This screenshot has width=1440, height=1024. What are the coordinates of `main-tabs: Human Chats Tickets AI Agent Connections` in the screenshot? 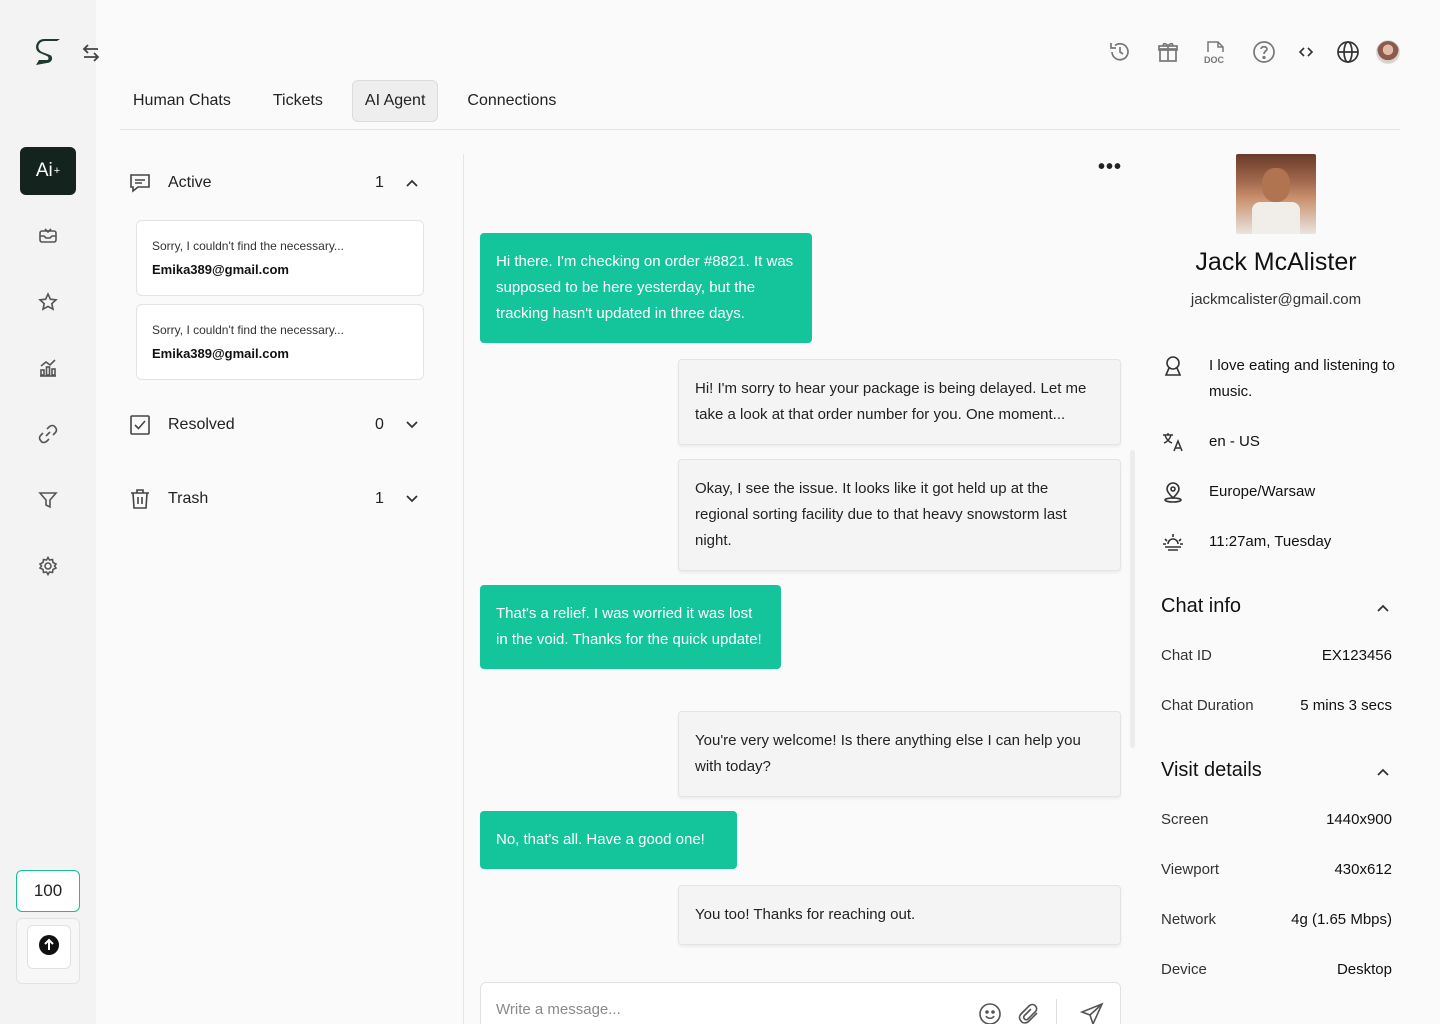 It's located at (352, 101).